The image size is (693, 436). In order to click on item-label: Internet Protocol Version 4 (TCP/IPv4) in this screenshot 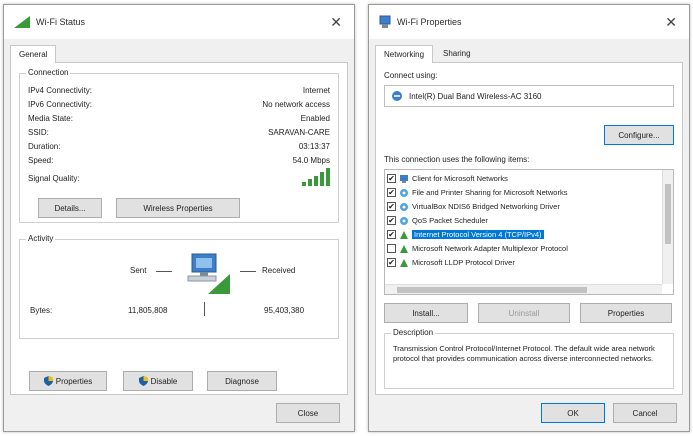, I will do `click(478, 234)`.